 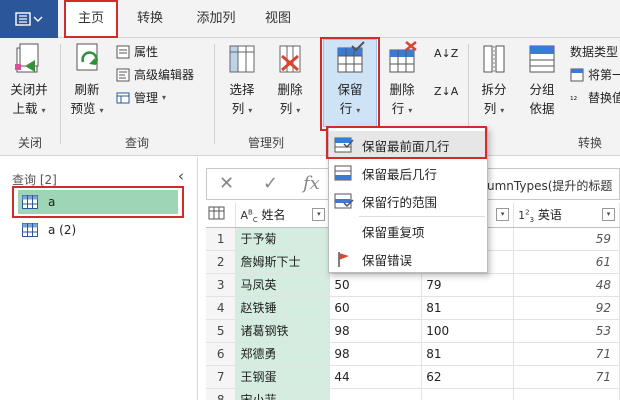 What do you see at coordinates (283, 239) in the screenshot?
I see `name-cell: 于予菊` at bounding box center [283, 239].